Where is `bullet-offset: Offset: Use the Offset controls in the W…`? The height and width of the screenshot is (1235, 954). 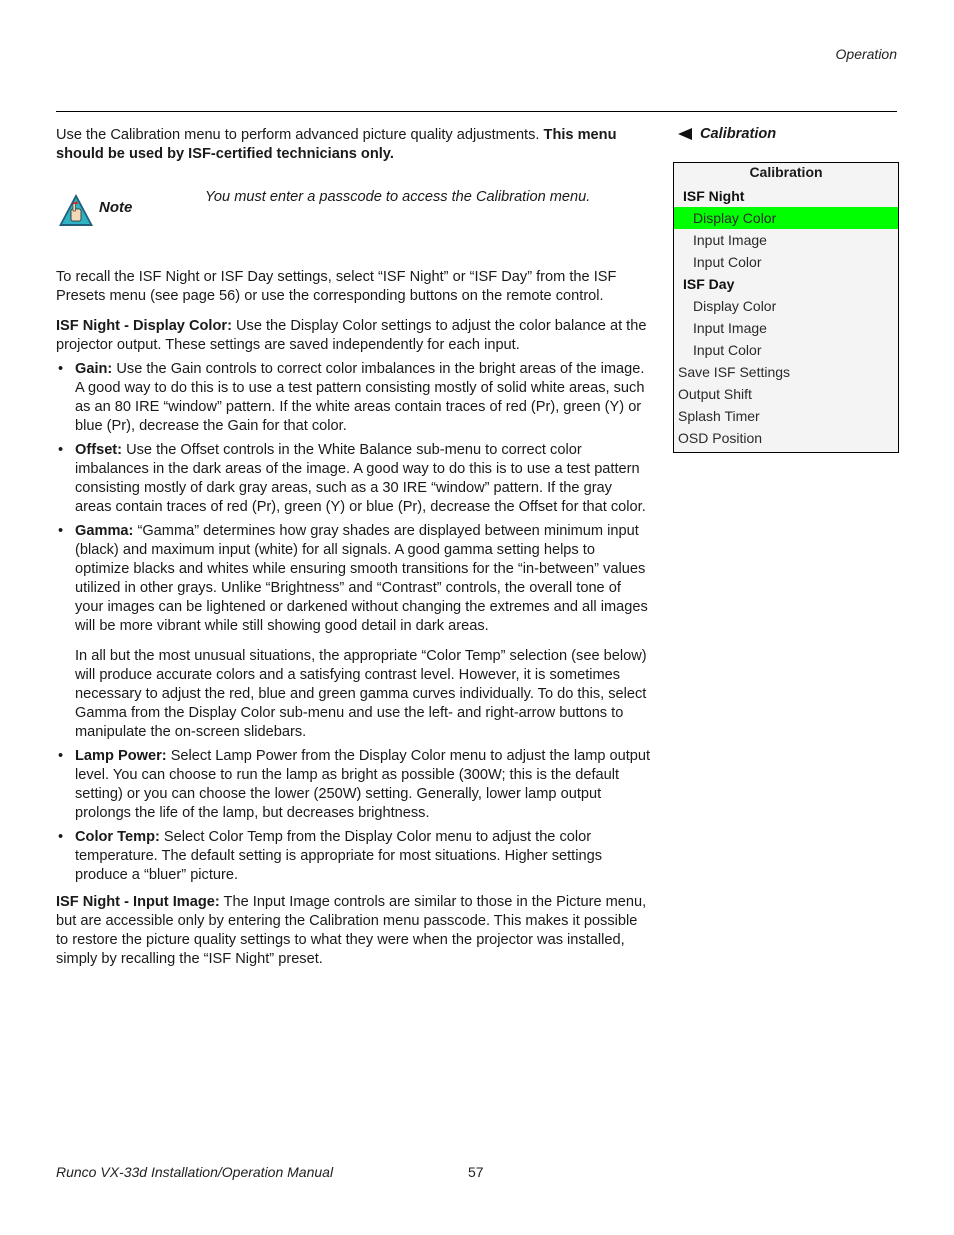 bullet-offset: Offset: Use the Offset controls in the W… is located at coordinates (354, 479).